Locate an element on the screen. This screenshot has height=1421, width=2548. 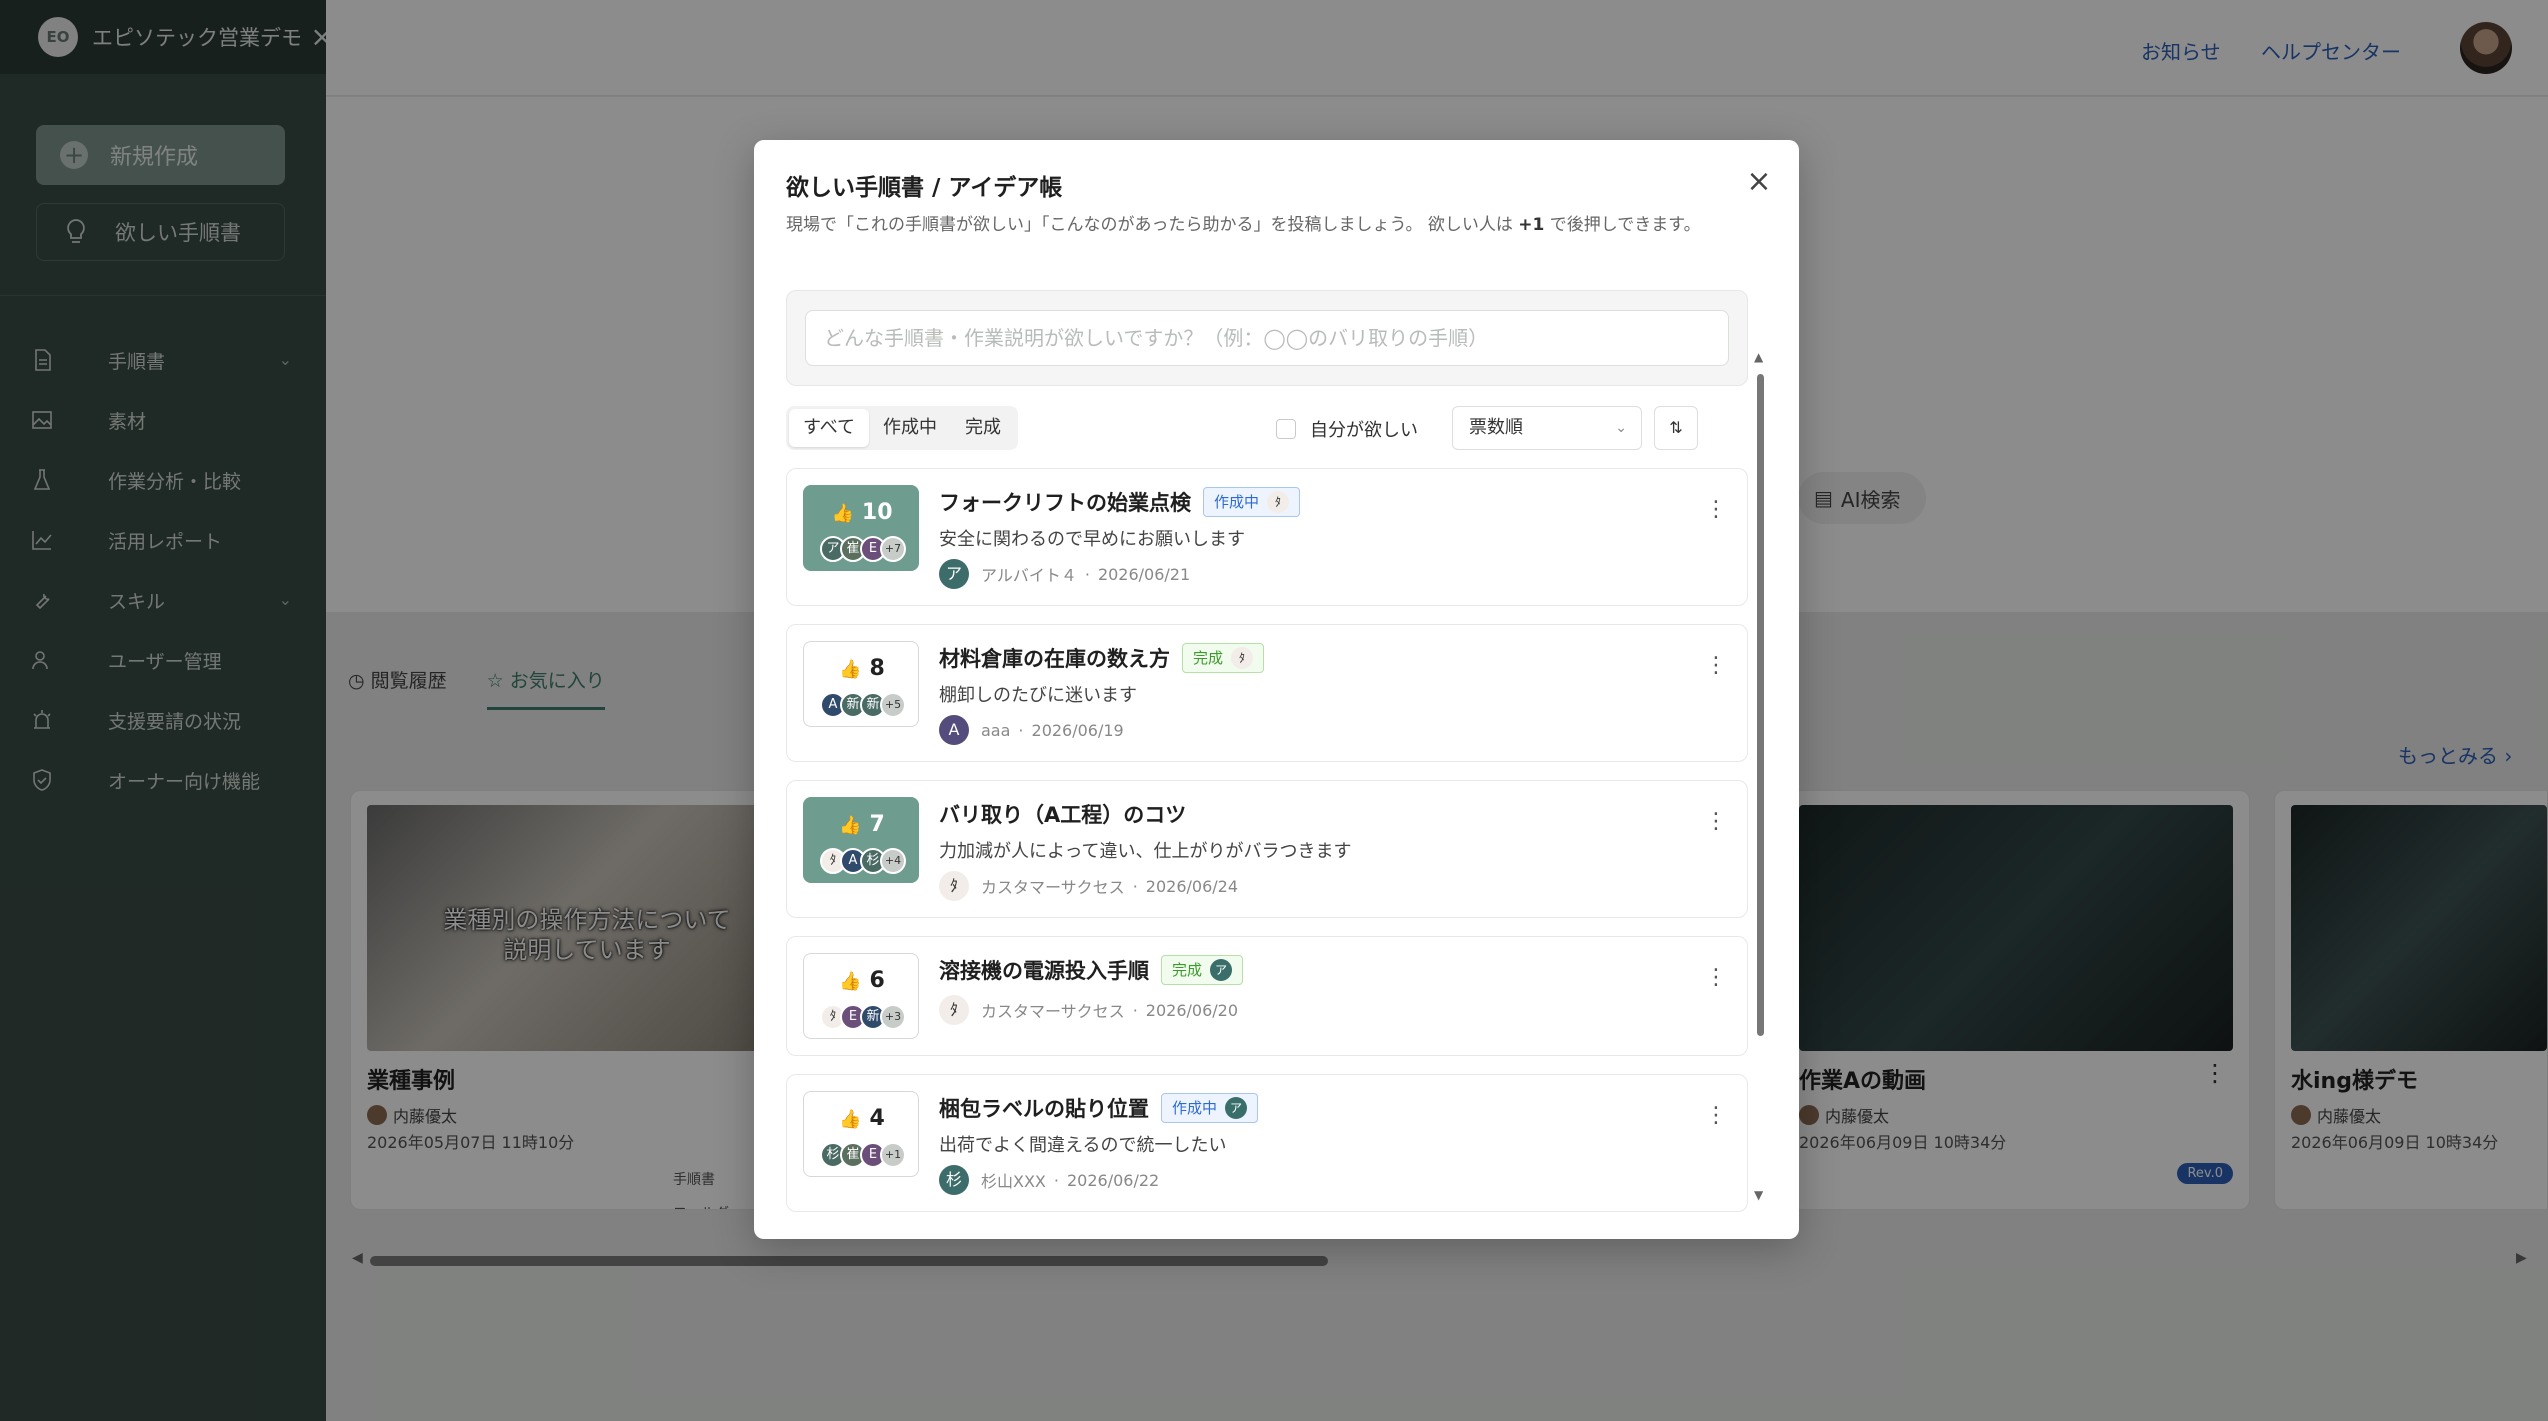
vote-count: 👍 8 is located at coordinates (862, 668).